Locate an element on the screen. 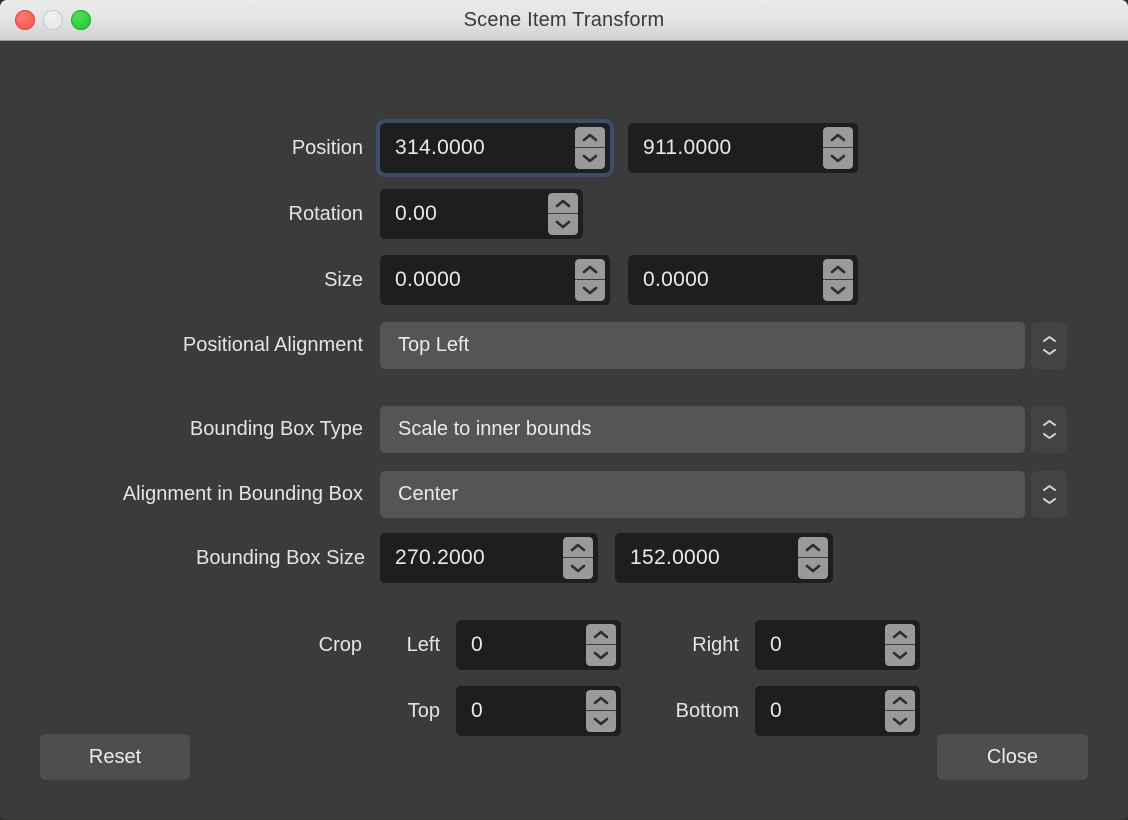 Image resolution: width=1128 pixels, height=820 pixels. crop-left-increment-button is located at coordinates (601, 634).